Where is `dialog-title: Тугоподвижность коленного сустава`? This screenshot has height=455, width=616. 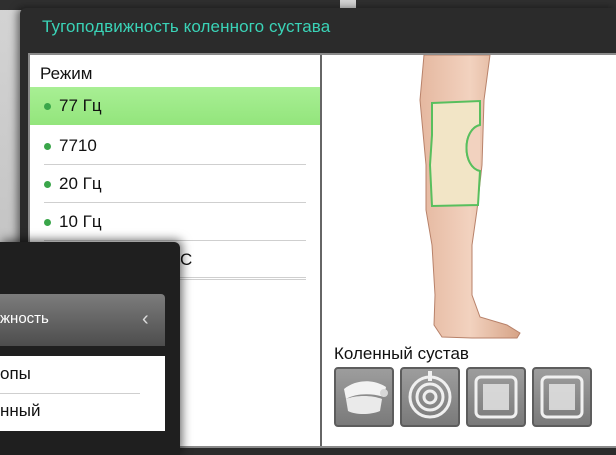 dialog-title: Тугоподвижность коленного сустава is located at coordinates (186, 26).